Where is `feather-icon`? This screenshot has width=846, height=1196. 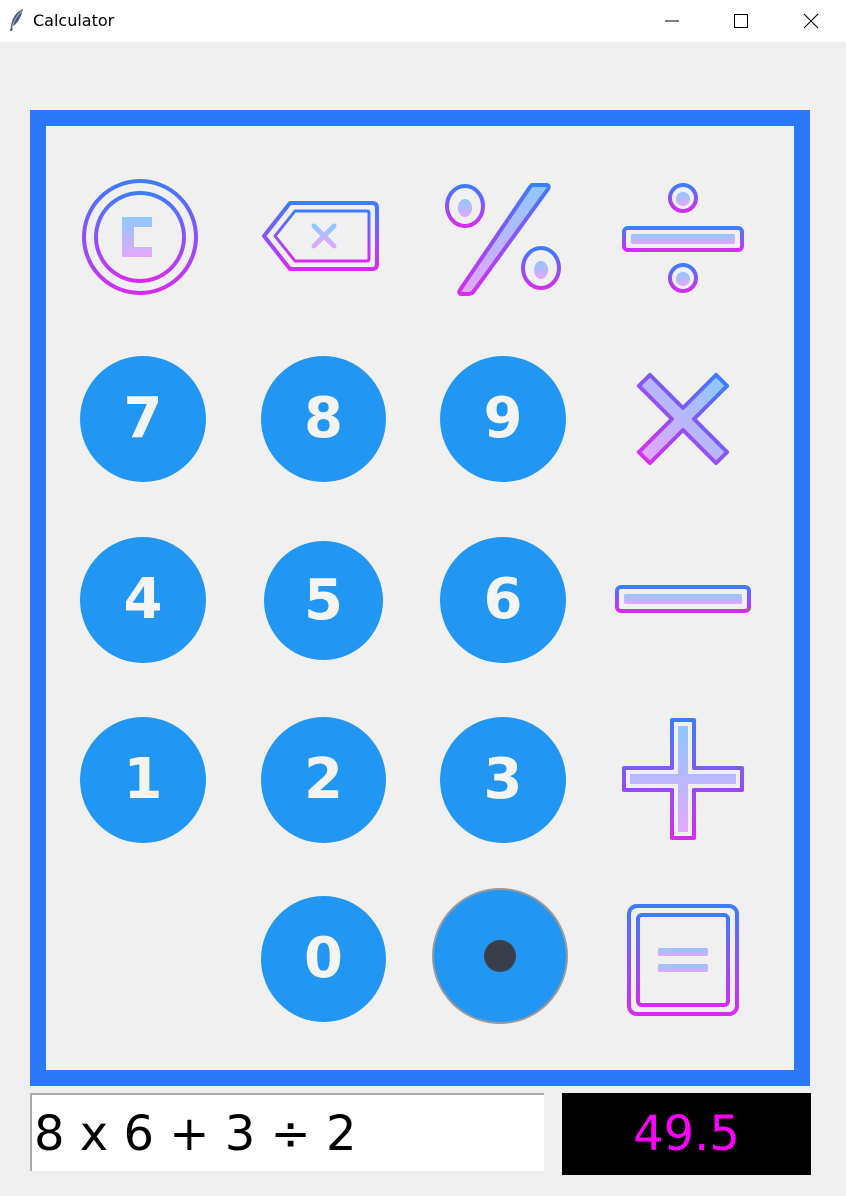 feather-icon is located at coordinates (16, 20).